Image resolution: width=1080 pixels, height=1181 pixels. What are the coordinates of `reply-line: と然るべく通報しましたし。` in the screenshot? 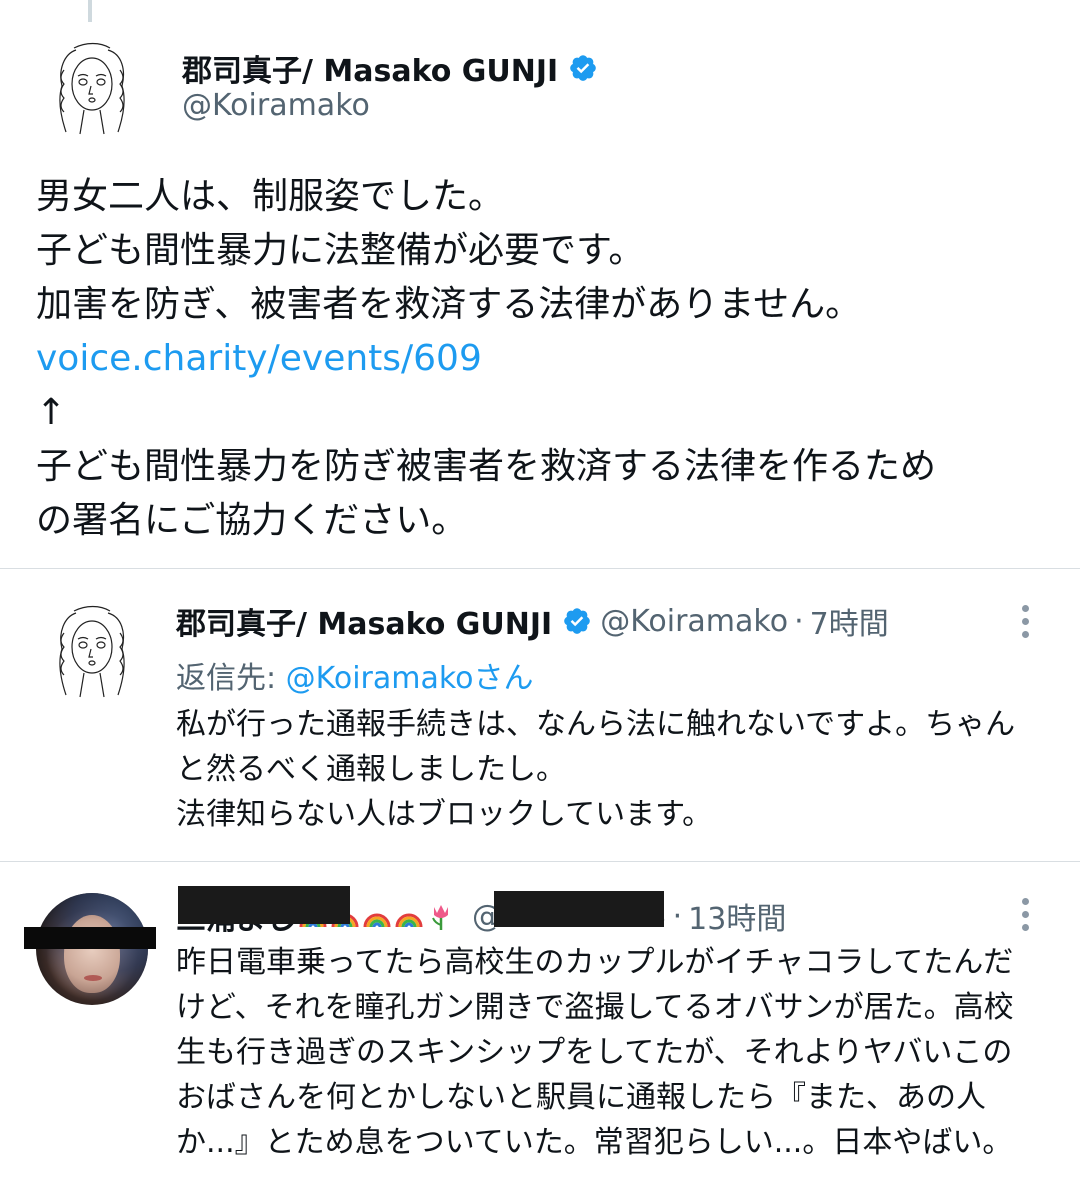 It's located at (371, 769).